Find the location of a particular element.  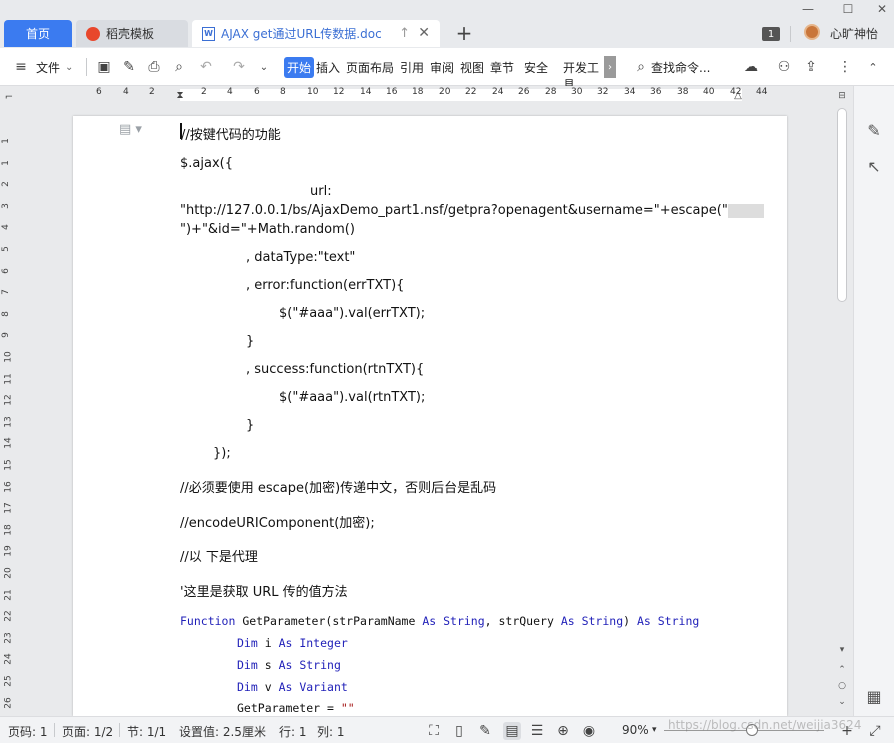

print-icon: ⎙ is located at coordinates (154, 67).